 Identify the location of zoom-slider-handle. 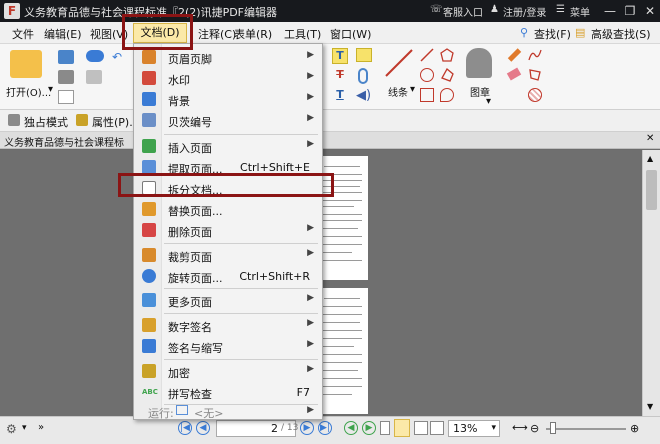
(553, 428).